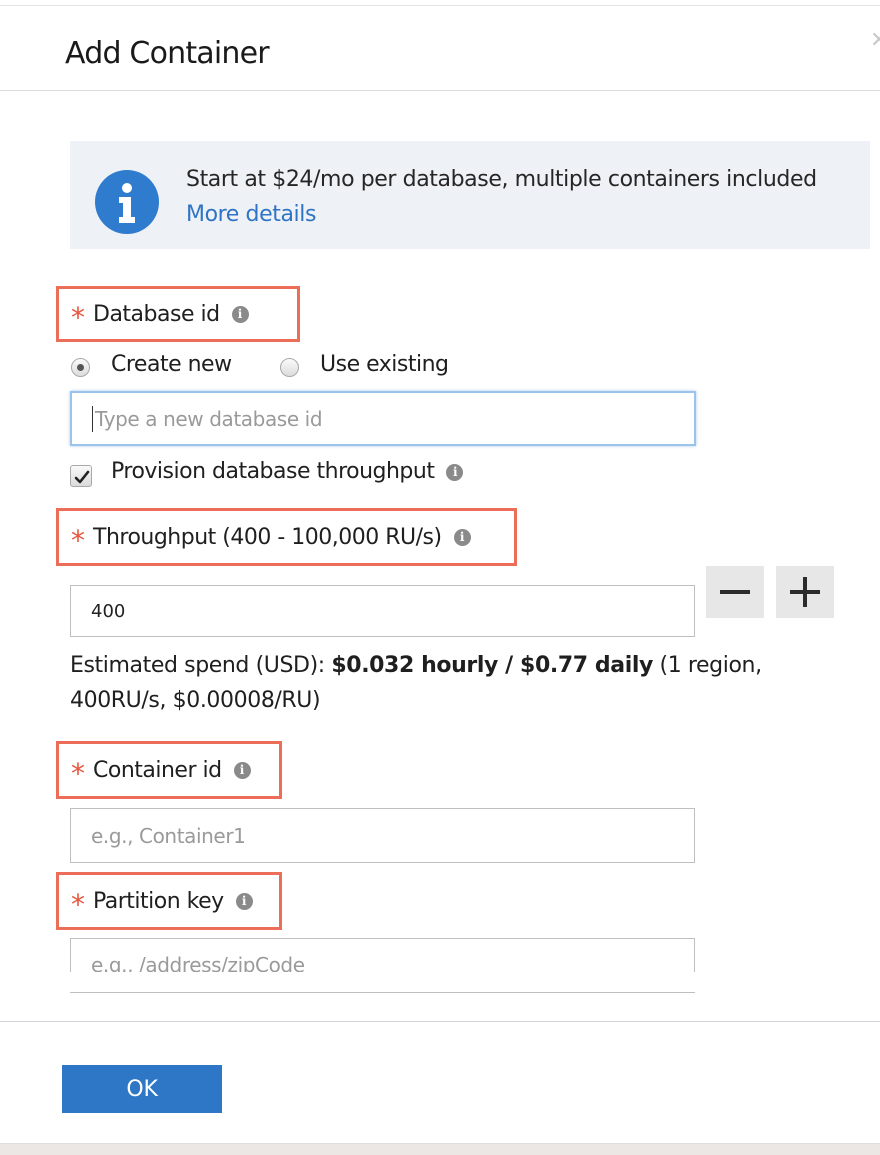 This screenshot has height=1155, width=880. What do you see at coordinates (158, 901) in the screenshot?
I see `partition-key-label: Partition key` at bounding box center [158, 901].